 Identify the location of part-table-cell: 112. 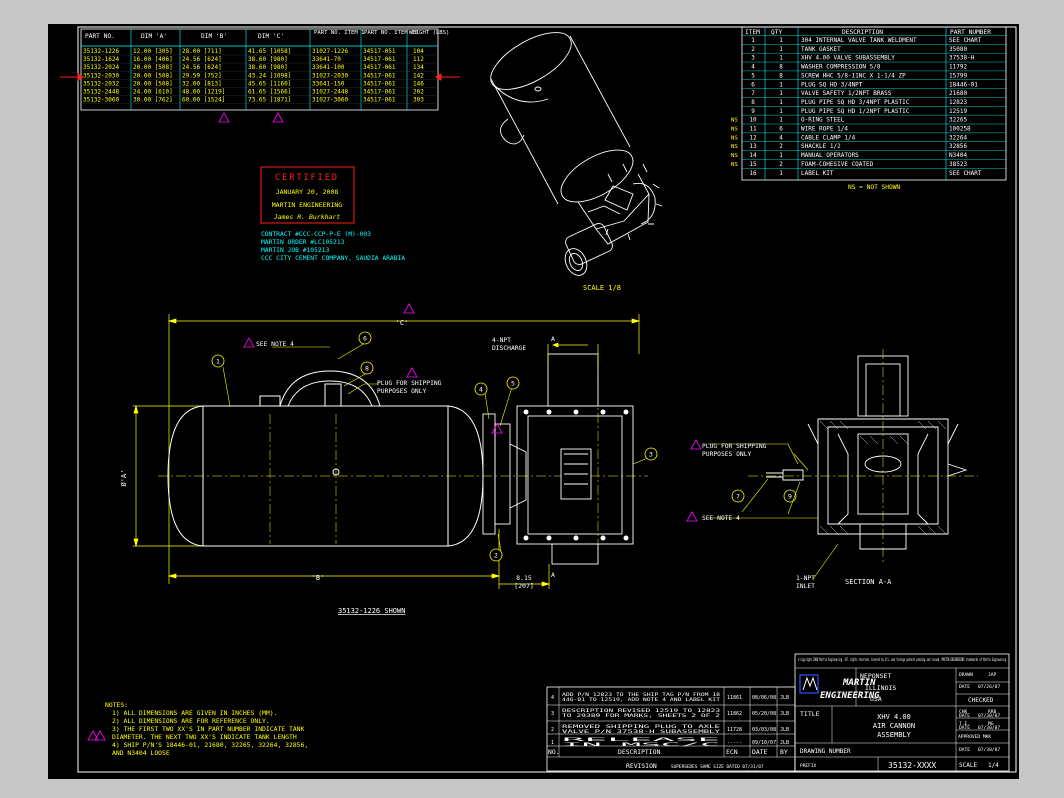
(418, 59).